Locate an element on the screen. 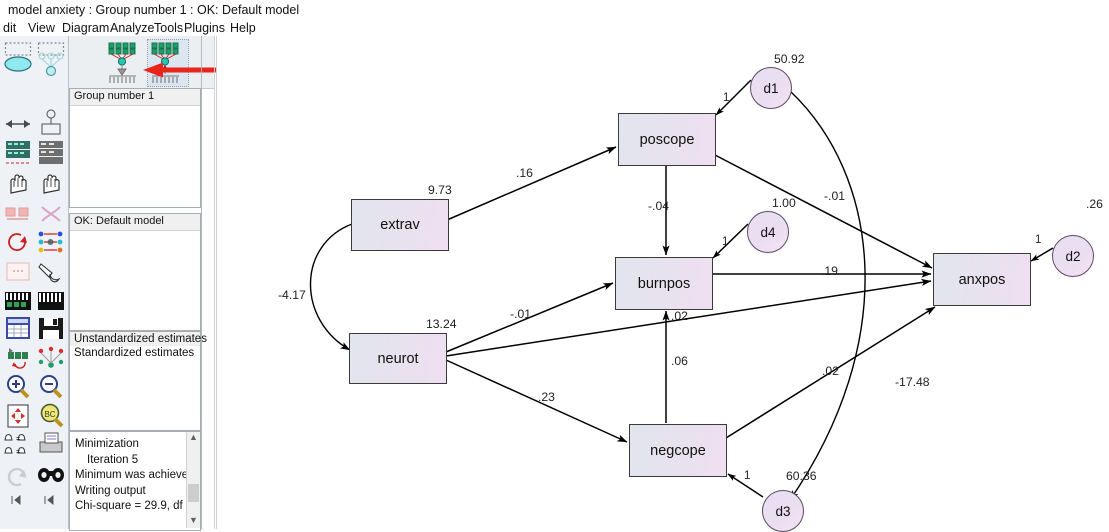  menu-item-help: Help is located at coordinates (243, 28).